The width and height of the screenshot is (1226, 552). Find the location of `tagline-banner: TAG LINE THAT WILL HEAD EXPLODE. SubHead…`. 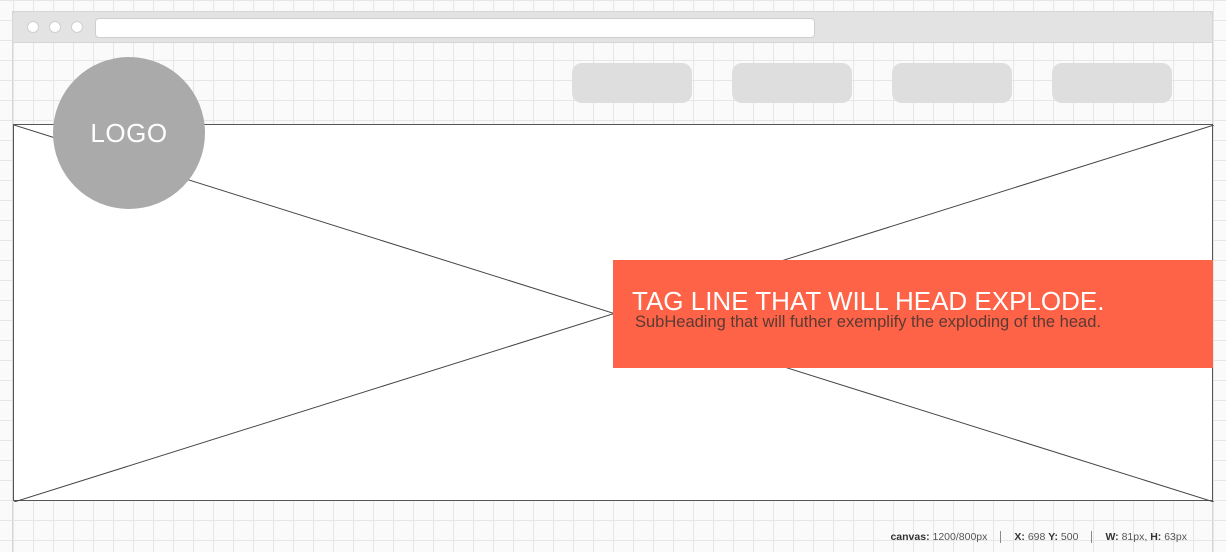

tagline-banner: TAG LINE THAT WILL HEAD EXPLODE. SubHead… is located at coordinates (913, 314).